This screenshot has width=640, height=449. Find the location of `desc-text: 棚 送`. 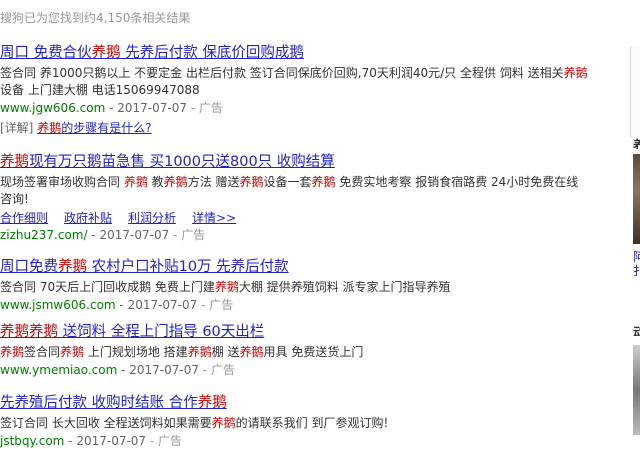

desc-text: 棚 送 is located at coordinates (225, 352).